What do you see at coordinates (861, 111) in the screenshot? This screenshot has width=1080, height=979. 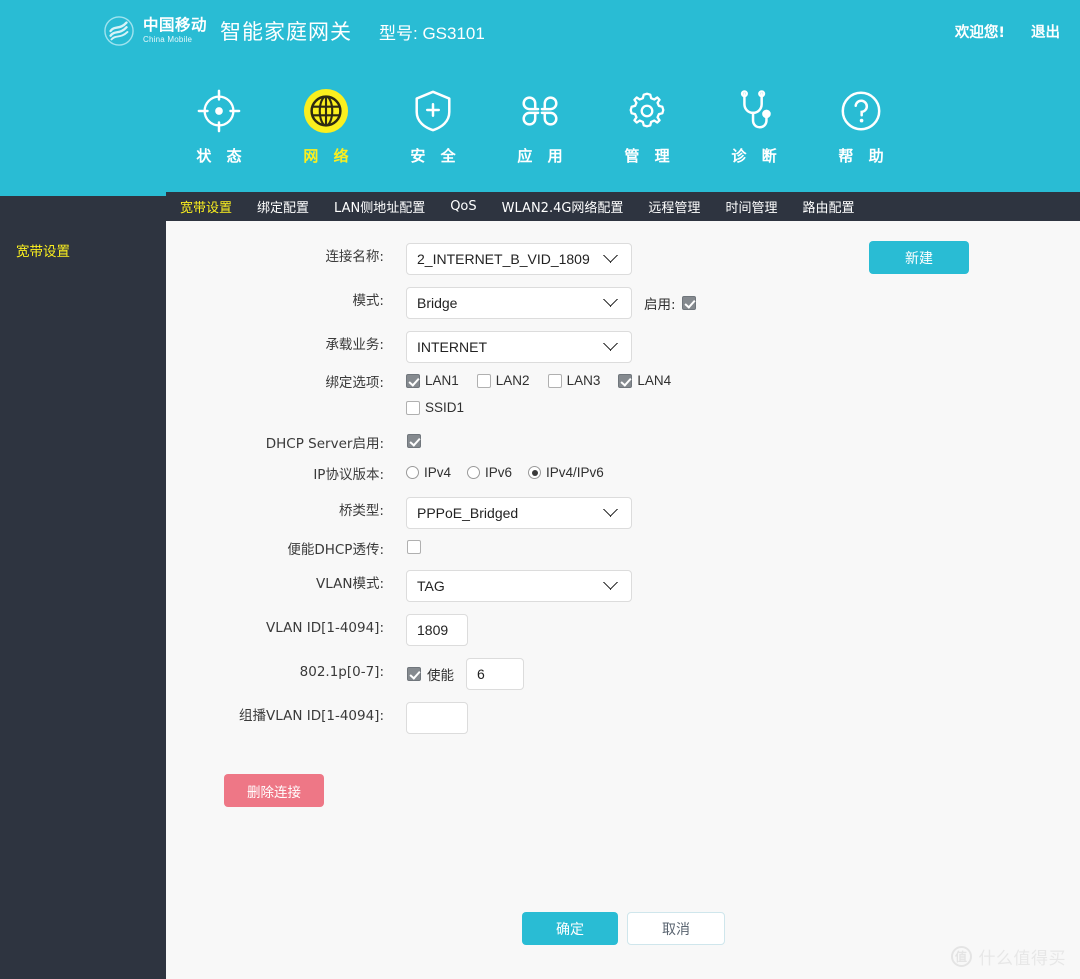 I see `question-circle-icon` at bounding box center [861, 111].